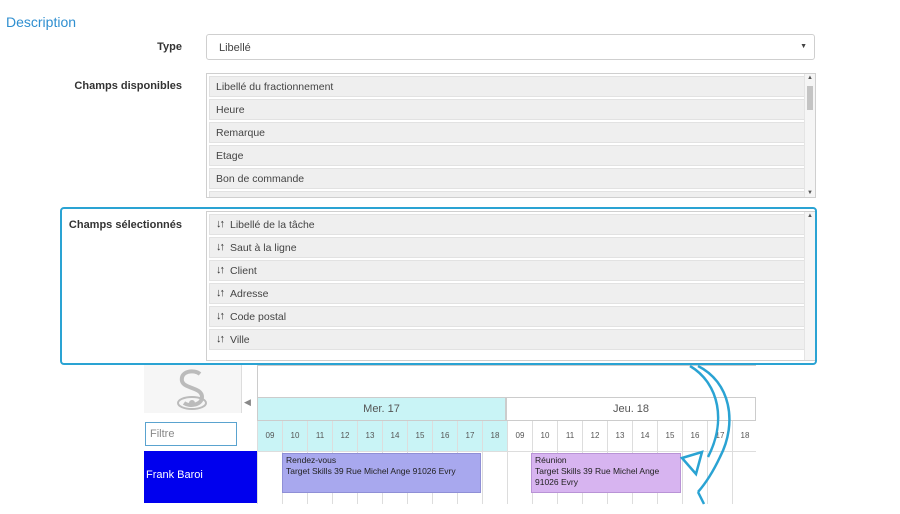 This screenshot has width=900, height=514. Describe the element at coordinates (810, 98) in the screenshot. I see `scroll-thumb` at that location.